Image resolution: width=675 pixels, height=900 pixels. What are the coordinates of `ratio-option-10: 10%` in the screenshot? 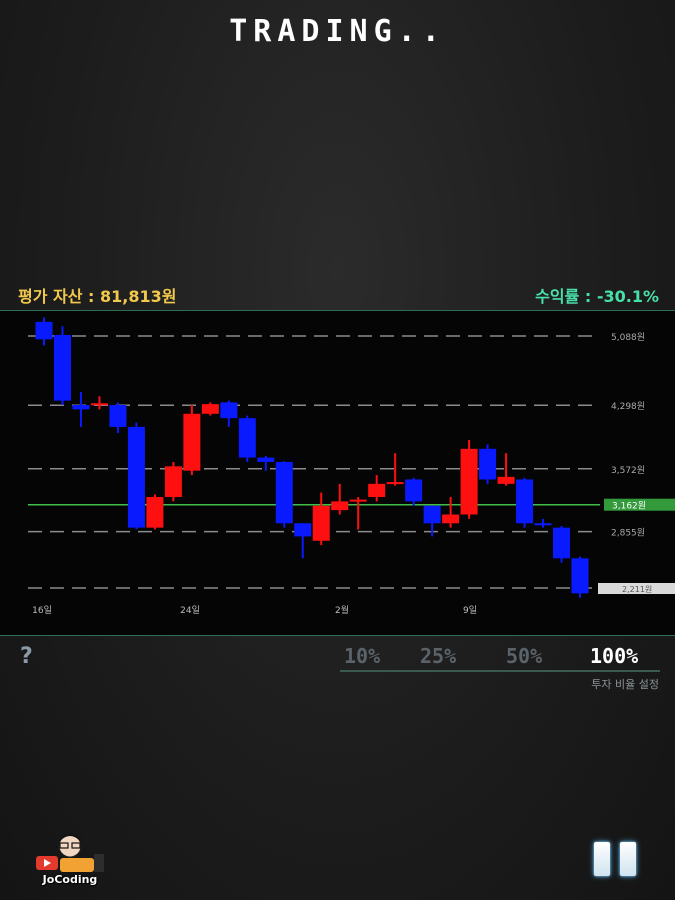 It's located at (362, 656).